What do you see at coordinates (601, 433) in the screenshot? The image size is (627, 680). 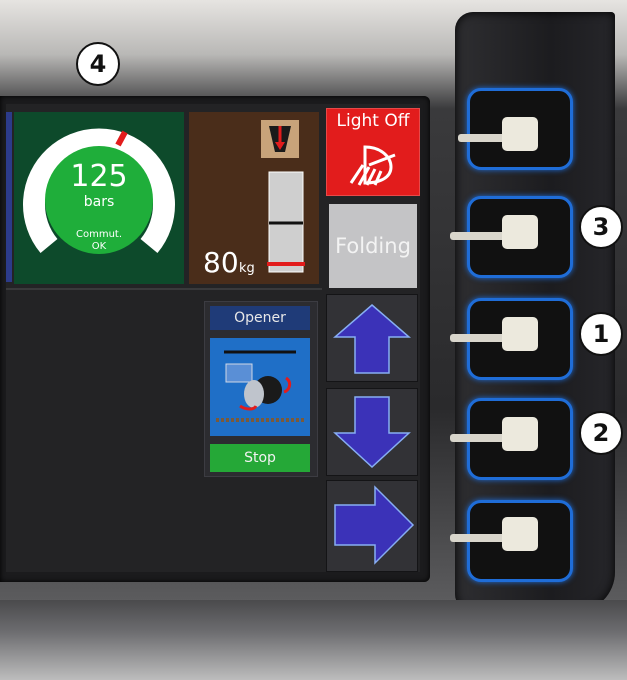 I see `callout-2: 2` at bounding box center [601, 433].